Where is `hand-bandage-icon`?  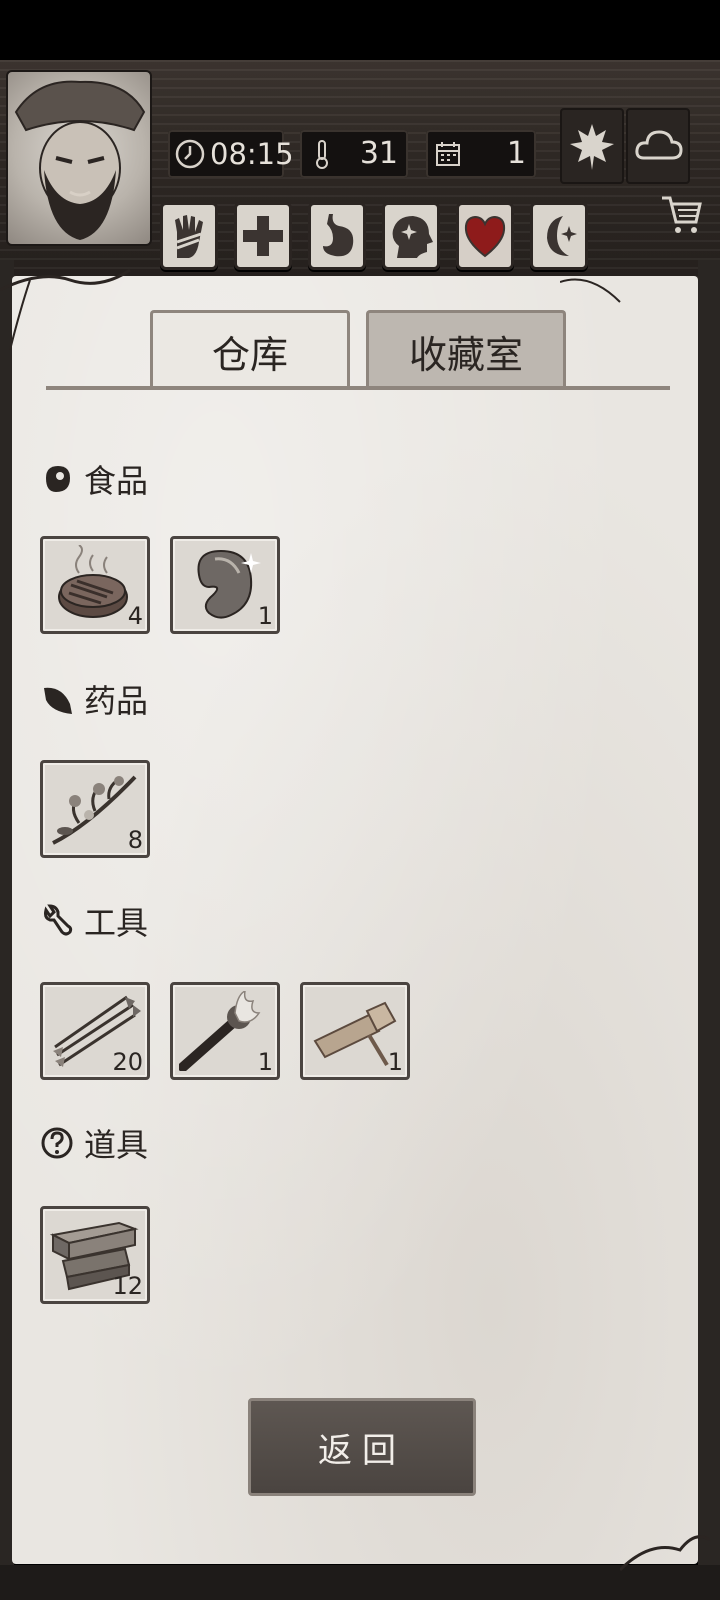
hand-bandage-icon is located at coordinates (189, 236).